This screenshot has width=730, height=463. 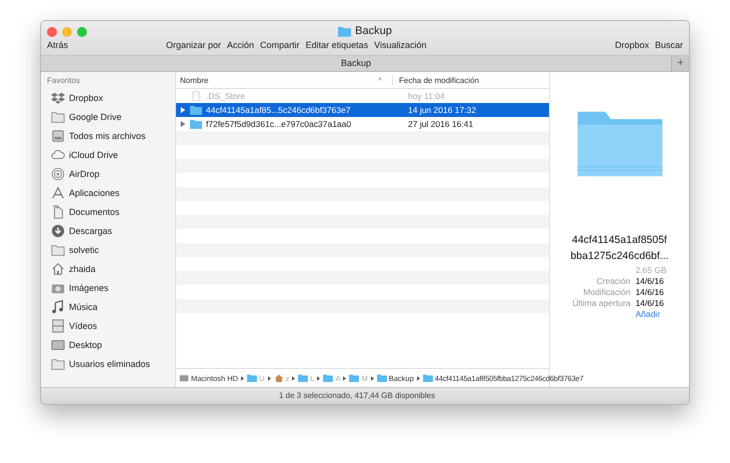 I want to click on docs-icon, so click(x=58, y=211).